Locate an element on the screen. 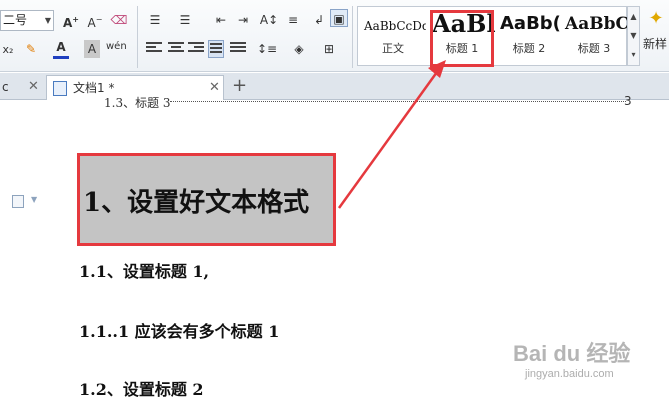 Image resolution: width=669 pixels, height=407 pixels. new-style-button: ✦ 新样 is located at coordinates (656, 30).